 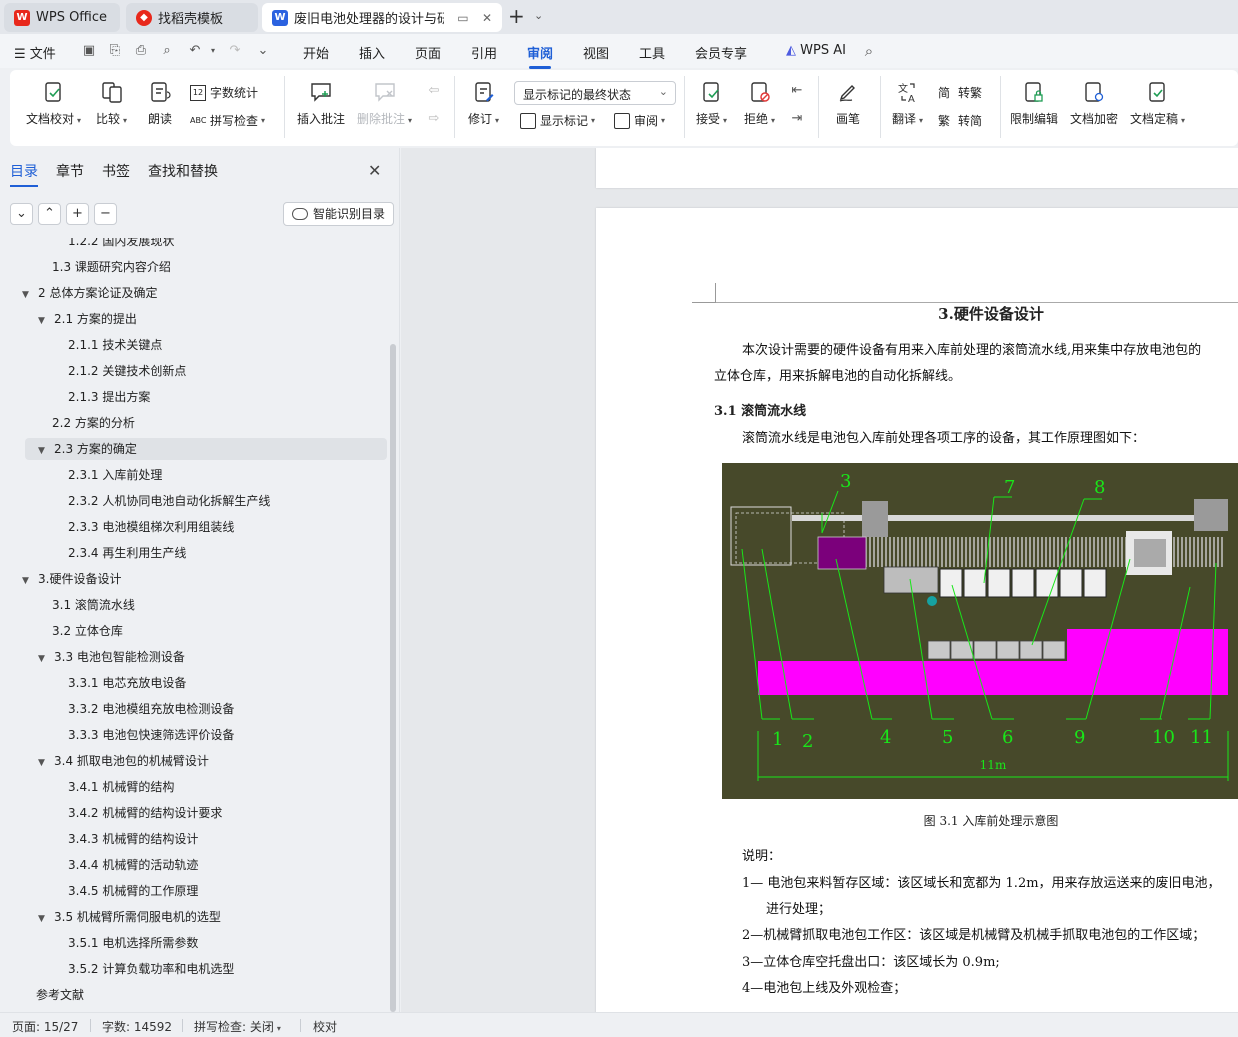 What do you see at coordinates (70, 171) in the screenshot?
I see `nav-tab-sections: 章节` at bounding box center [70, 171].